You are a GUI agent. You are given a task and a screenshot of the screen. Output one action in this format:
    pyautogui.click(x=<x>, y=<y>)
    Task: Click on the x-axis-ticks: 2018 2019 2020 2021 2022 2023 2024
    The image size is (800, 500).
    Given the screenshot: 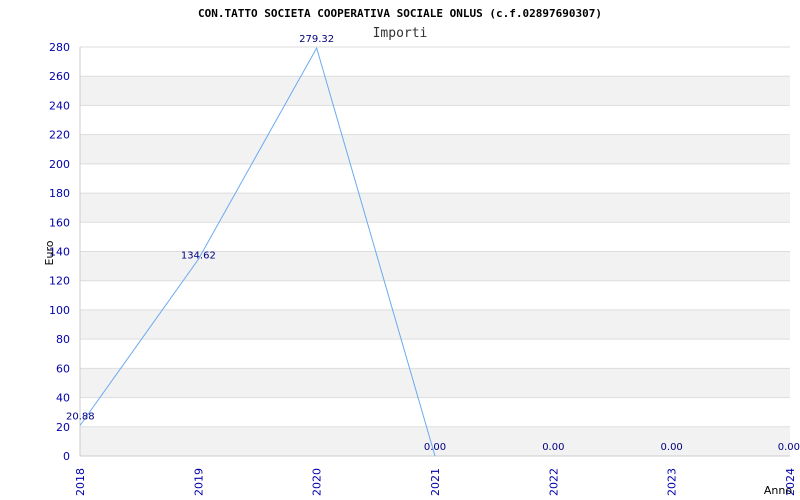 What is the action you would take?
    pyautogui.click(x=435, y=482)
    